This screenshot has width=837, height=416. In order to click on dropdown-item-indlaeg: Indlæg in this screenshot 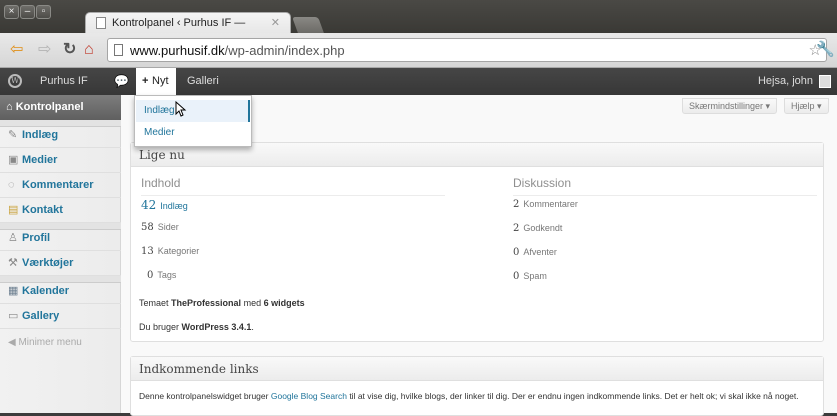, I will do `click(193, 111)`.